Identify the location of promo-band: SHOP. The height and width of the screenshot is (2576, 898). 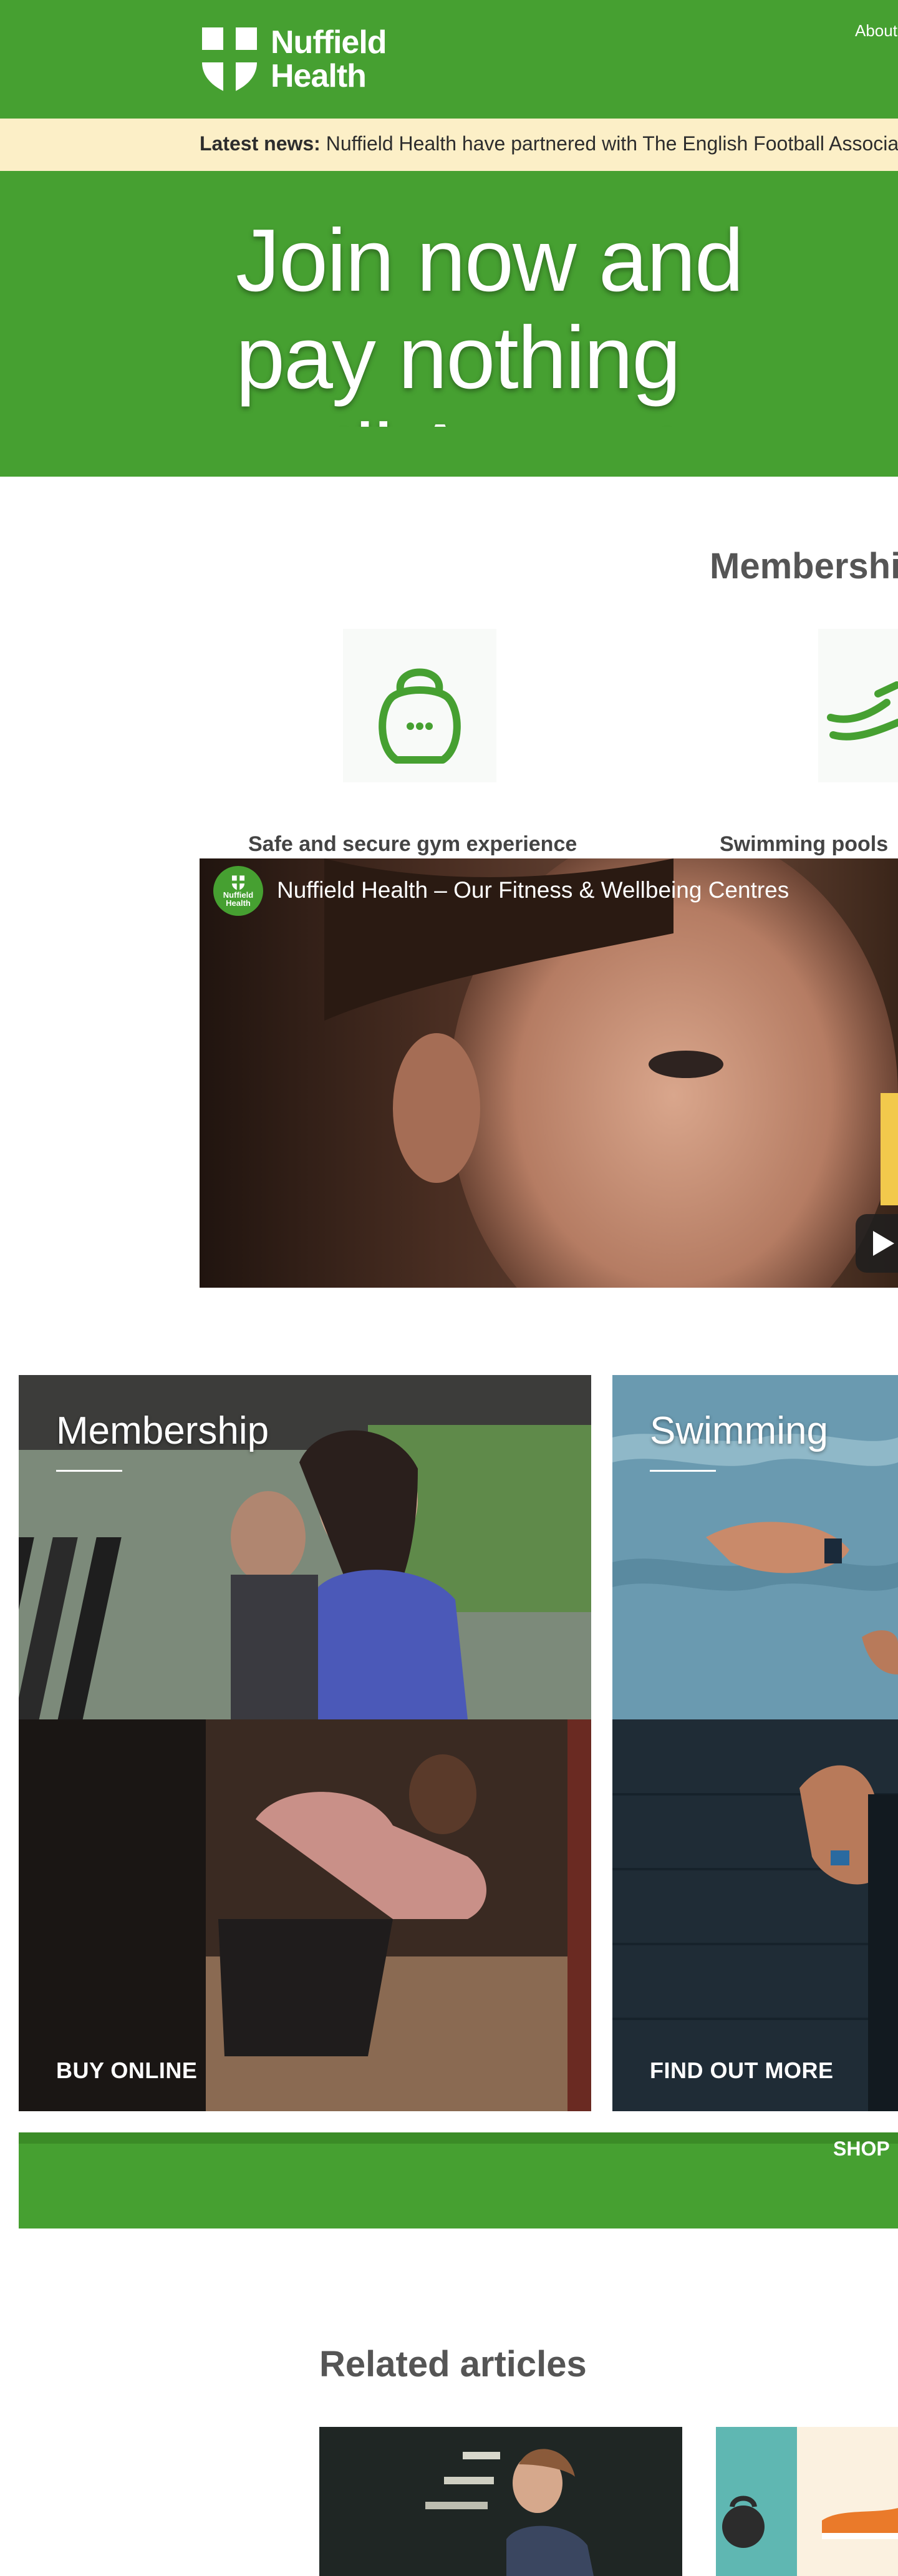
(458, 2180).